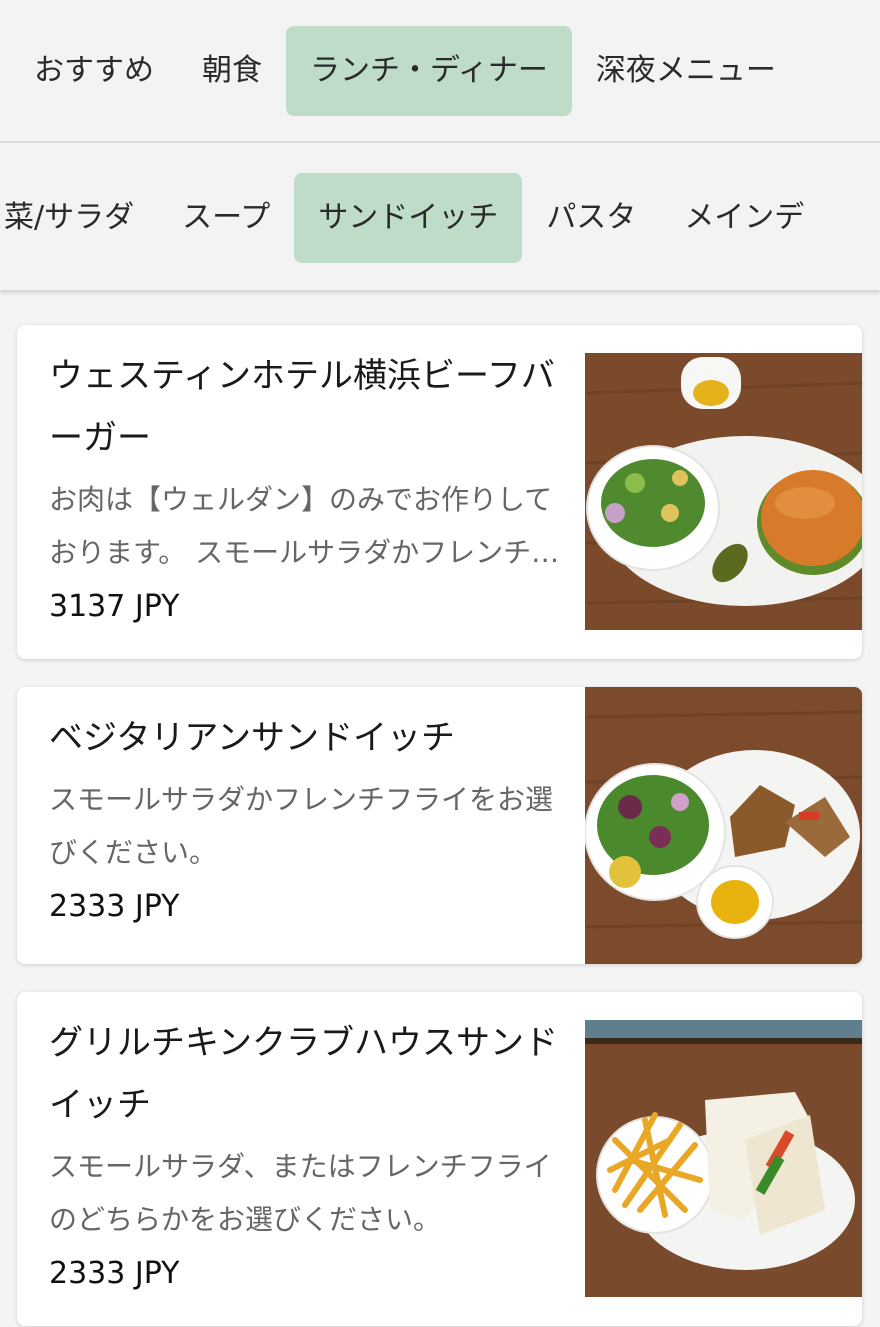  I want to click on menu-item-name: ウェスティンホテル横浜ビーフバーガー, so click(302, 407).